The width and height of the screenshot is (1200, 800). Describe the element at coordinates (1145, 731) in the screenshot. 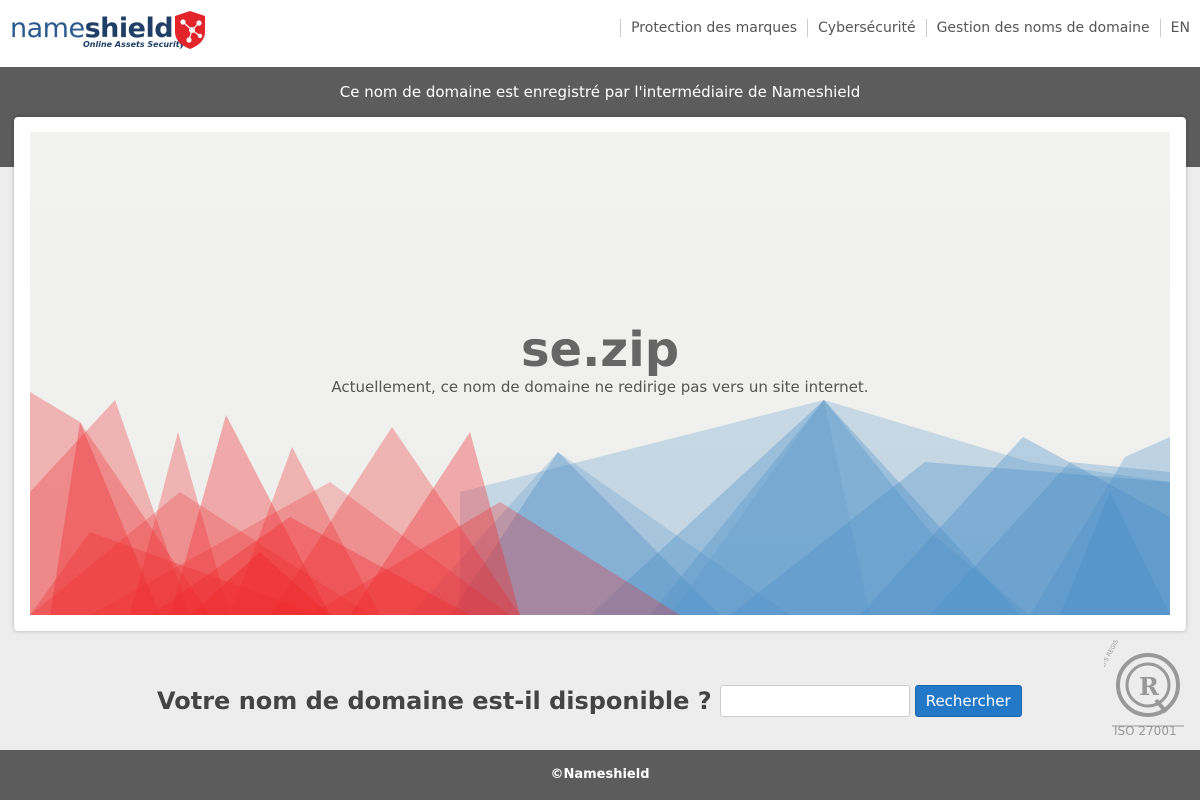

I see `iso-label: ISO 27001` at that location.